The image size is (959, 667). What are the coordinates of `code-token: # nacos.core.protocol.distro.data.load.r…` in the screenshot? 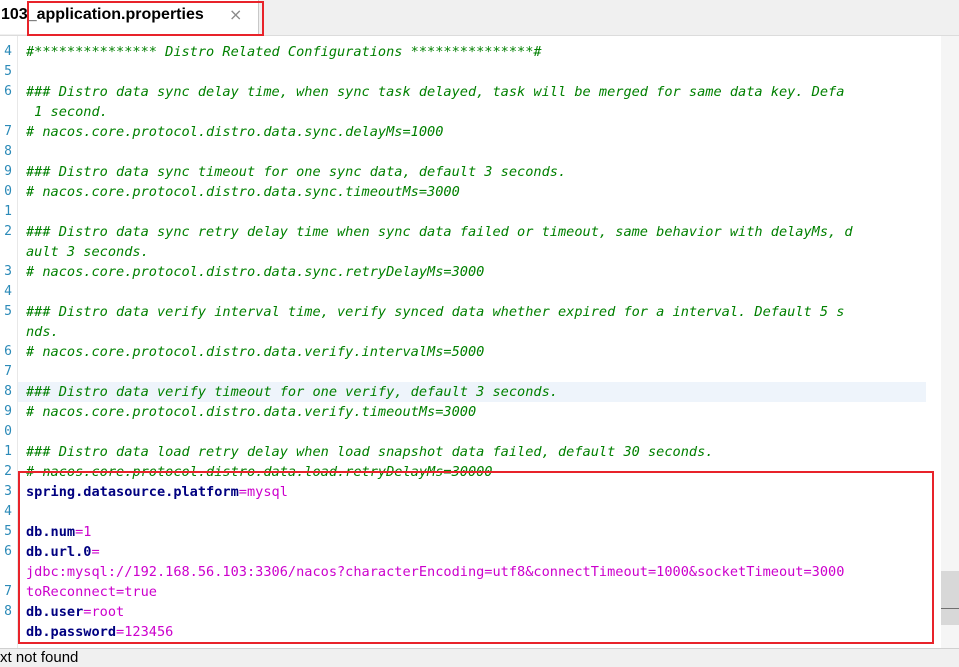 It's located at (259, 472).